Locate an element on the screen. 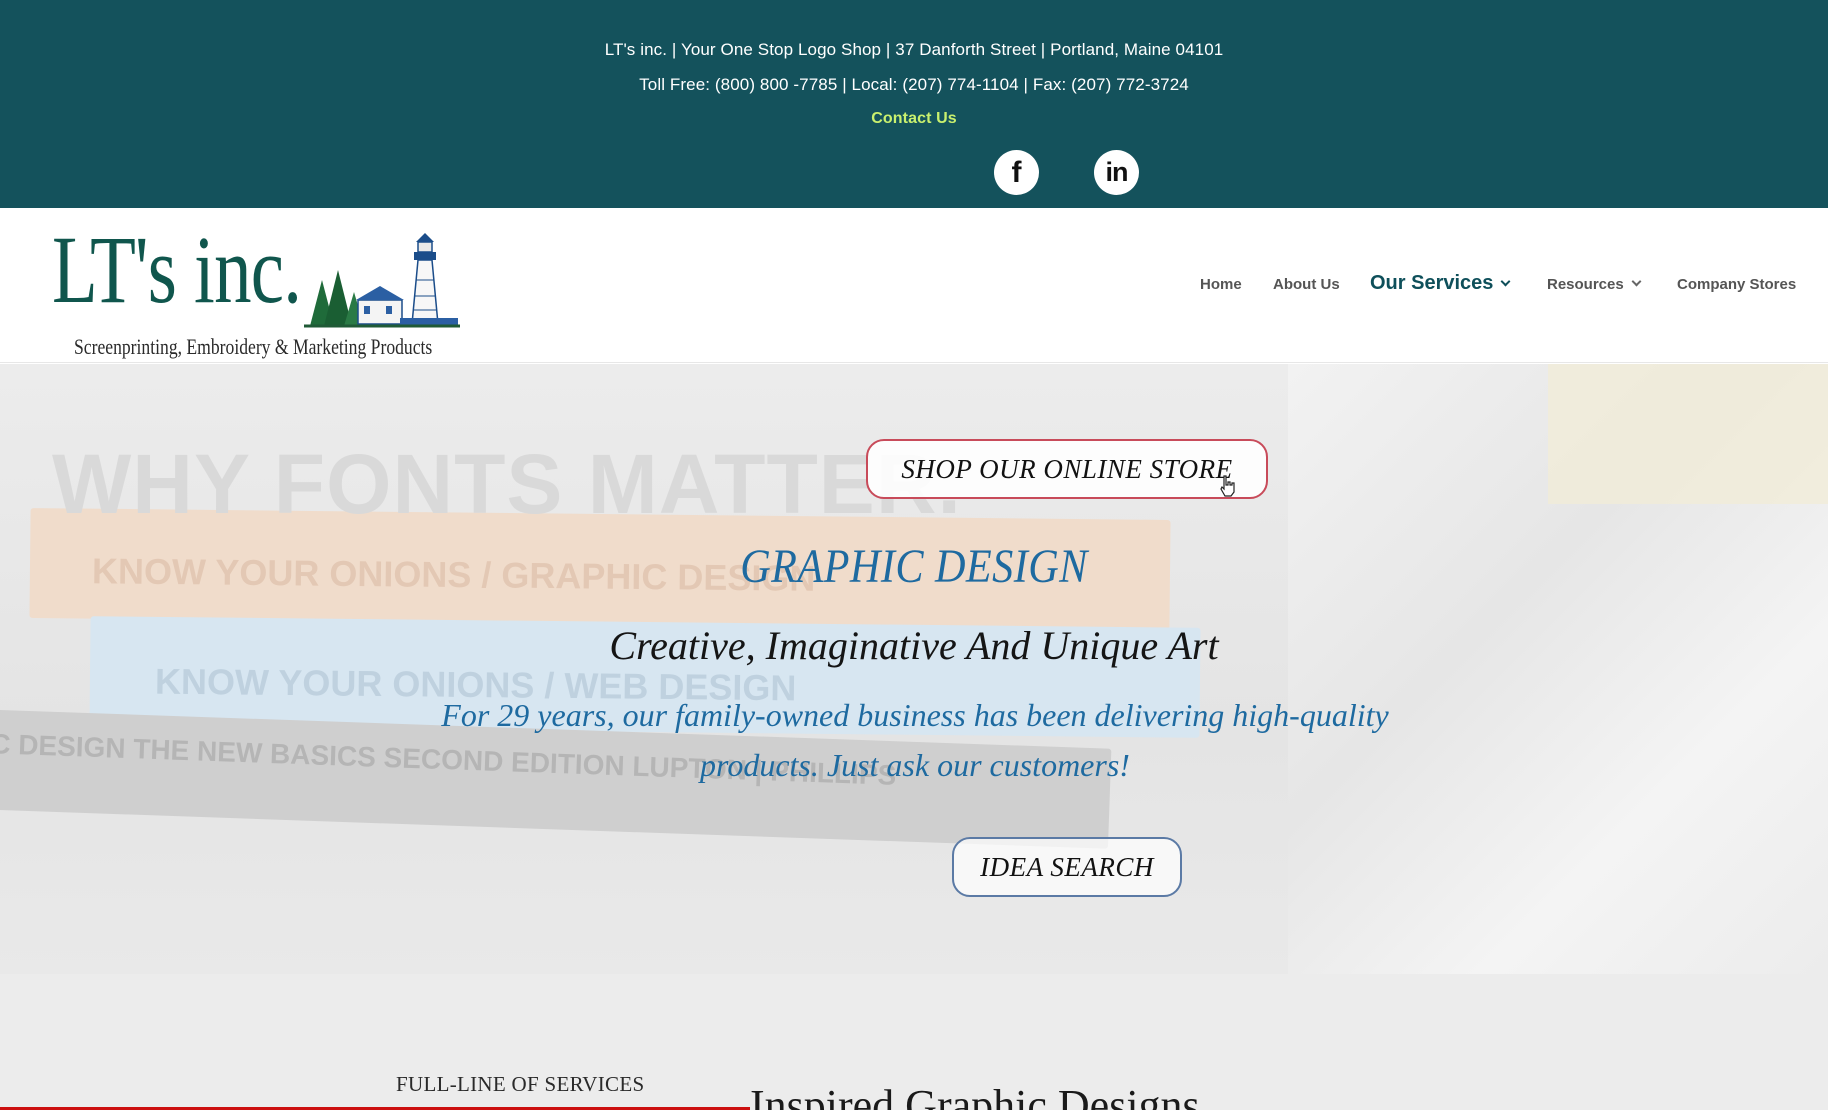  nav-item-resources: Resources is located at coordinates (1594, 284).